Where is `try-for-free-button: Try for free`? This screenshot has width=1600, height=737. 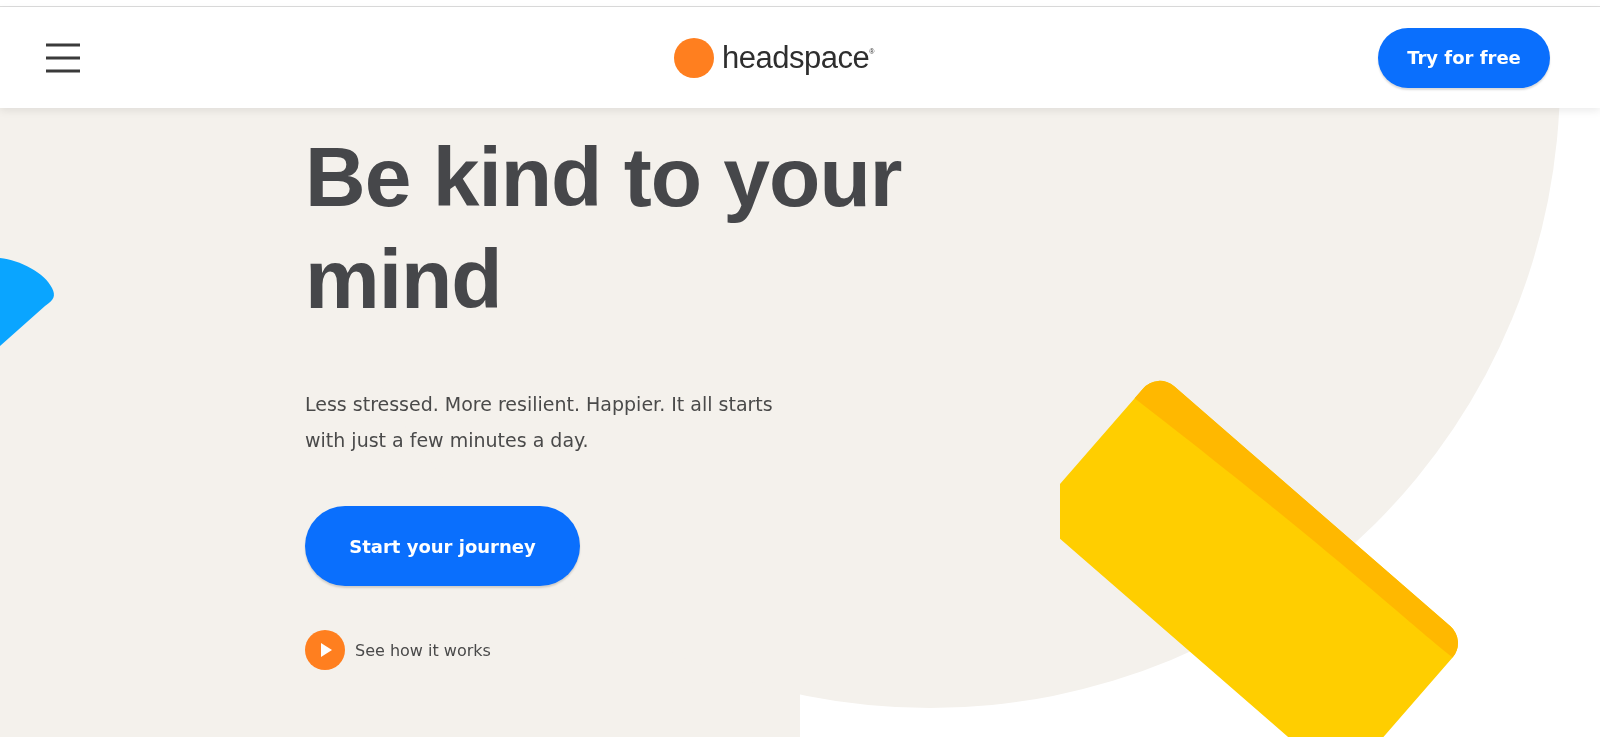
try-for-free-button: Try for free is located at coordinates (1464, 57).